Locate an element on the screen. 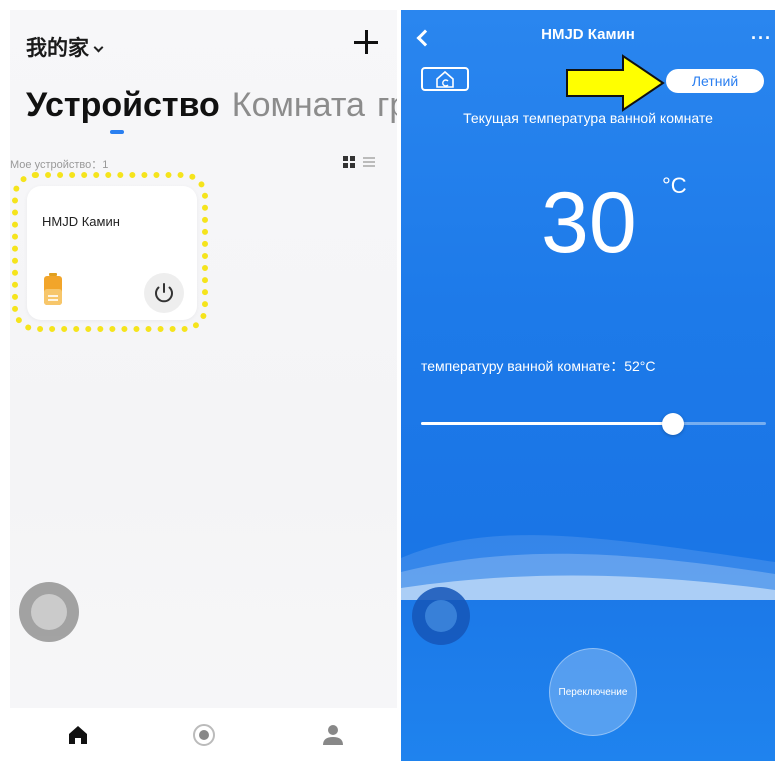  current-temp-label: Текущая температура ванной комнате is located at coordinates (588, 118).